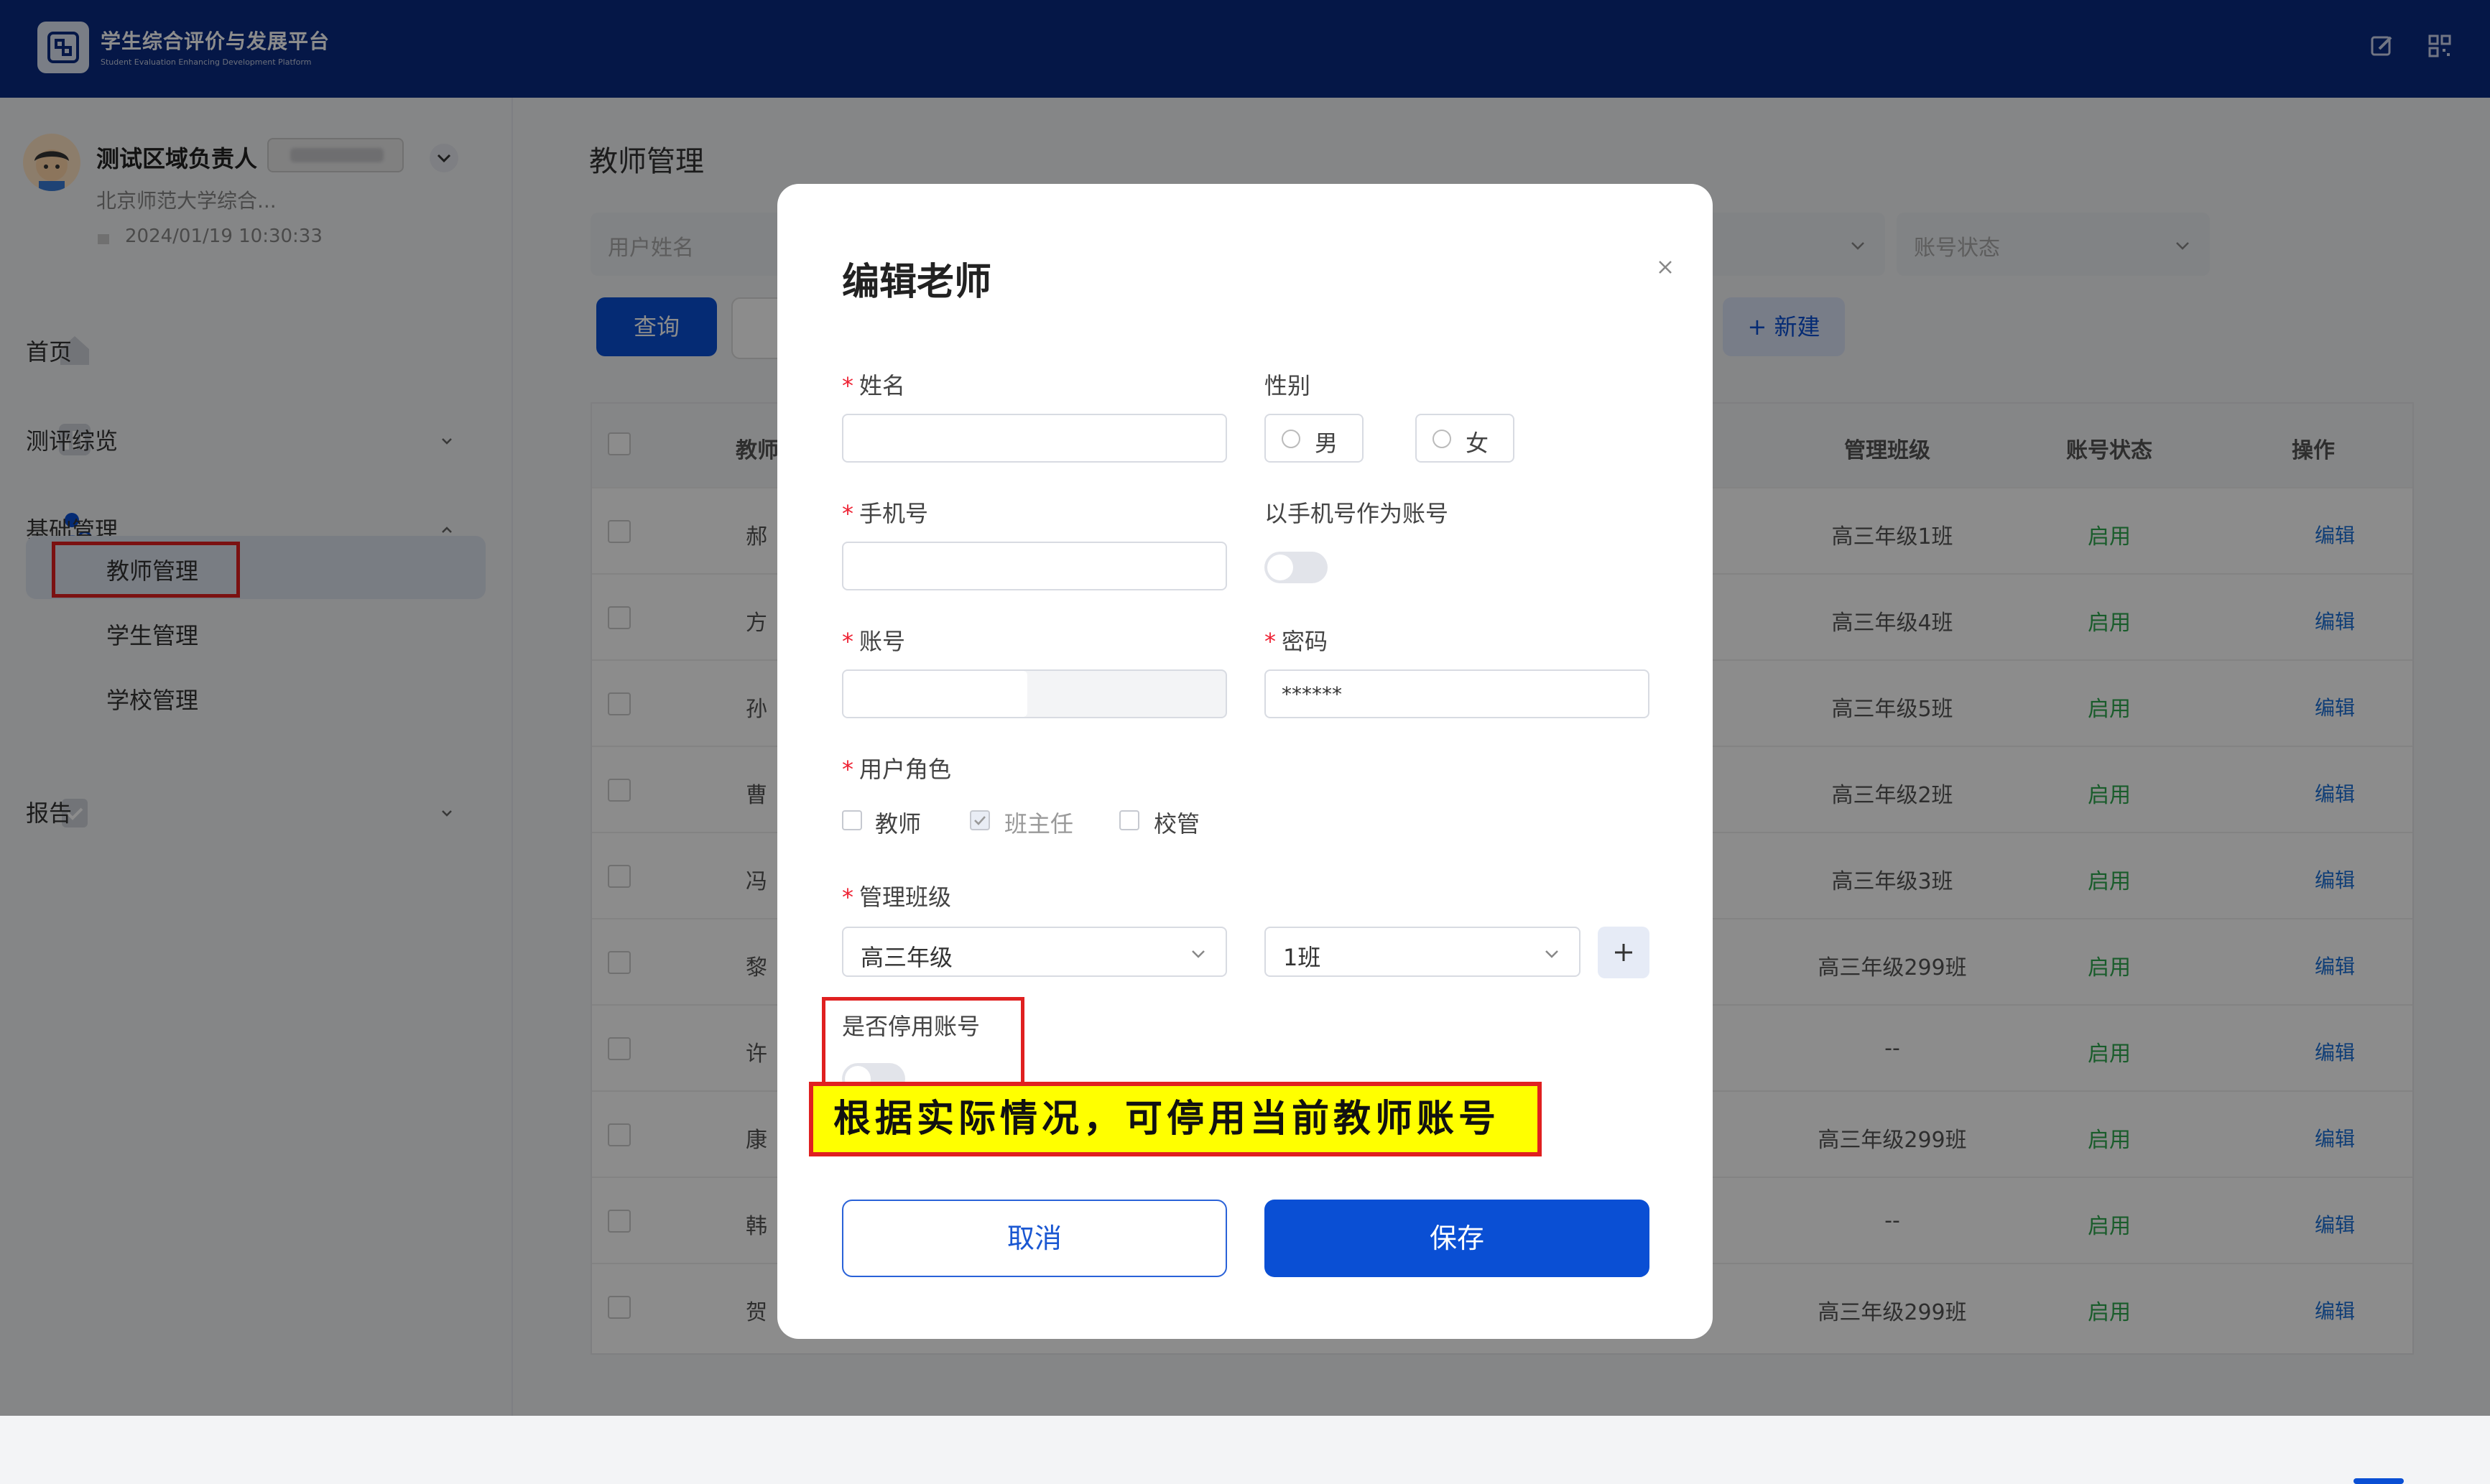 This screenshot has height=1484, width=2490. I want to click on phone-as-account-toggle, so click(1296, 567).